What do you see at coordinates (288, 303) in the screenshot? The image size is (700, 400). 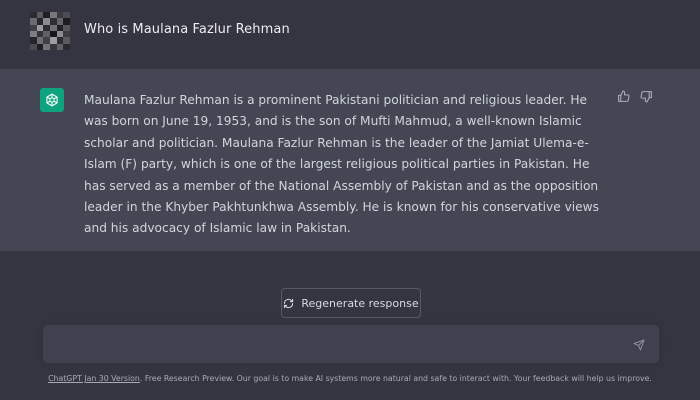 I see `refresh-icon` at bounding box center [288, 303].